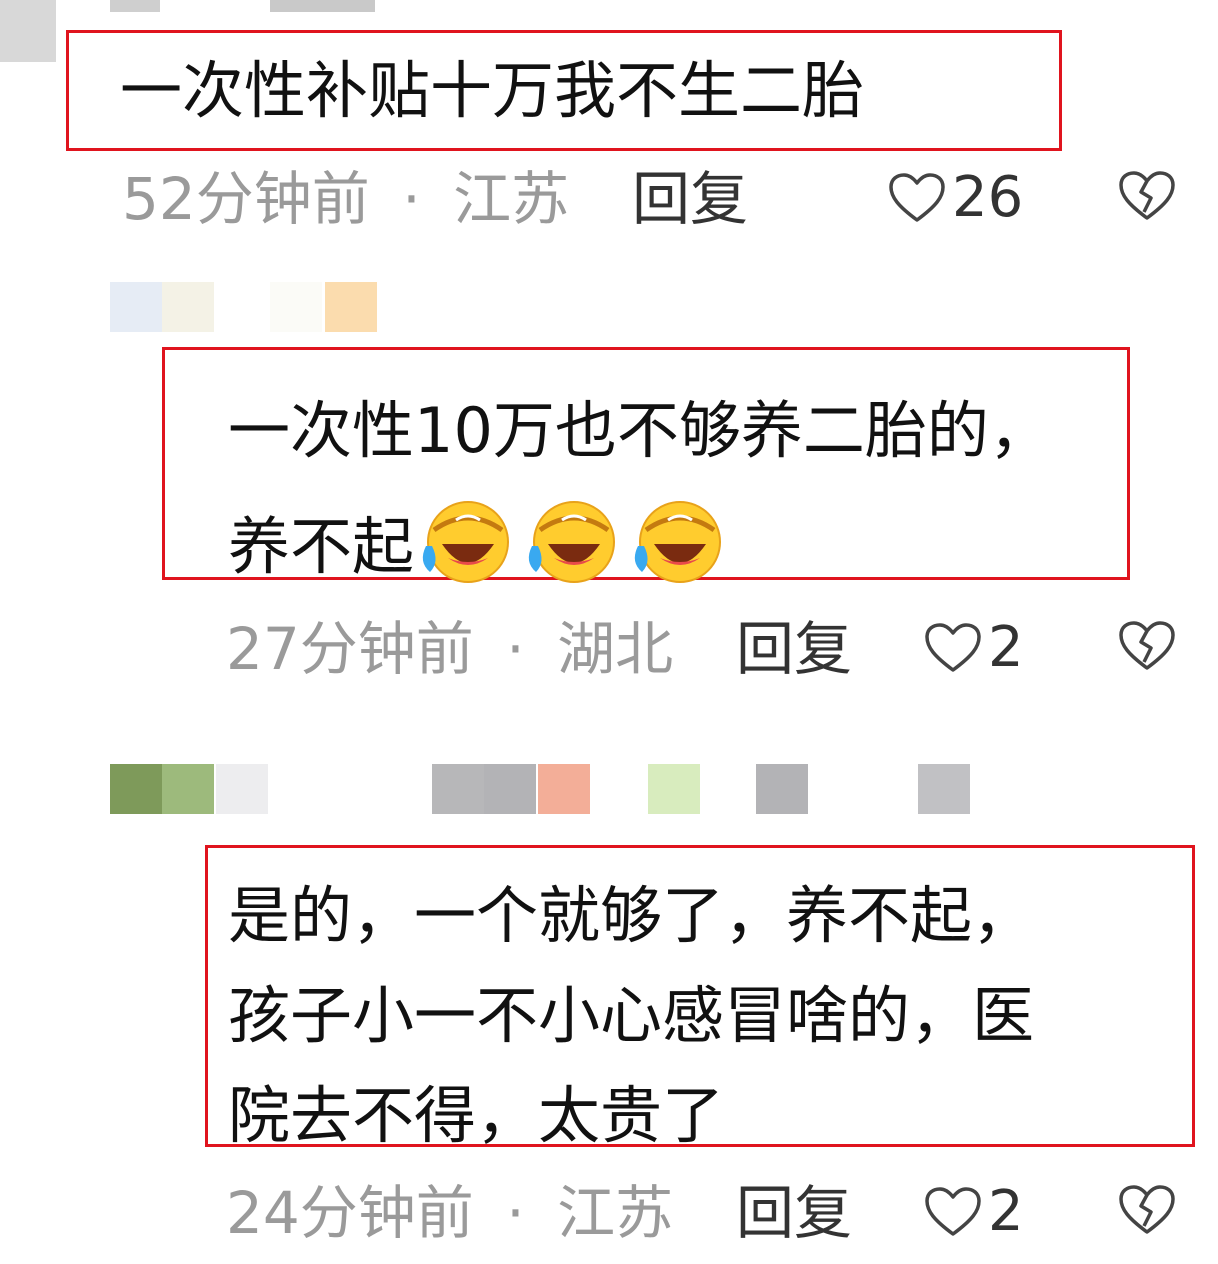 This screenshot has height=1264, width=1218. What do you see at coordinates (350, 1213) in the screenshot?
I see `comment-time: 24分钟前` at bounding box center [350, 1213].